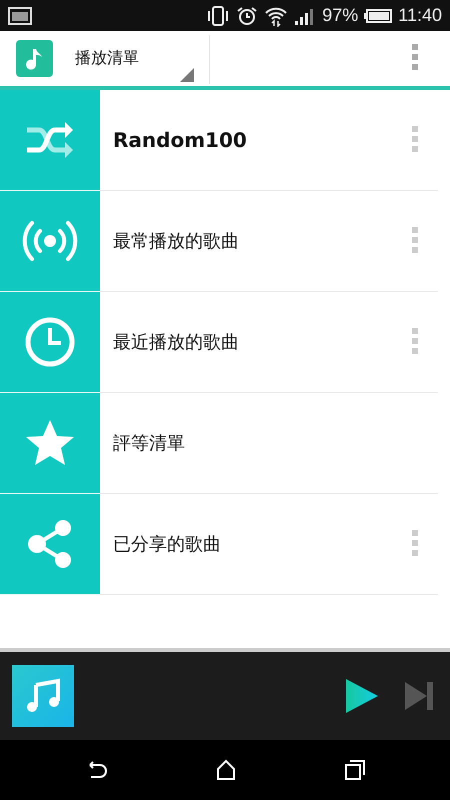 Image resolution: width=450 pixels, height=800 pixels. Describe the element at coordinates (50, 342) in the screenshot. I see `clock-icon` at that location.